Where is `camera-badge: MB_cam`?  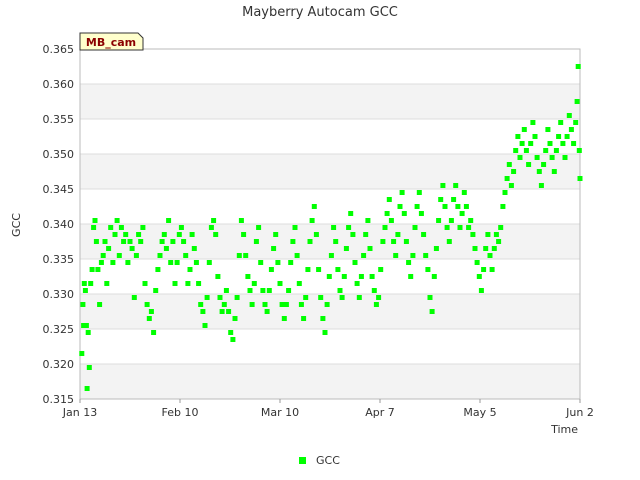 camera-badge: MB_cam is located at coordinates (111, 41).